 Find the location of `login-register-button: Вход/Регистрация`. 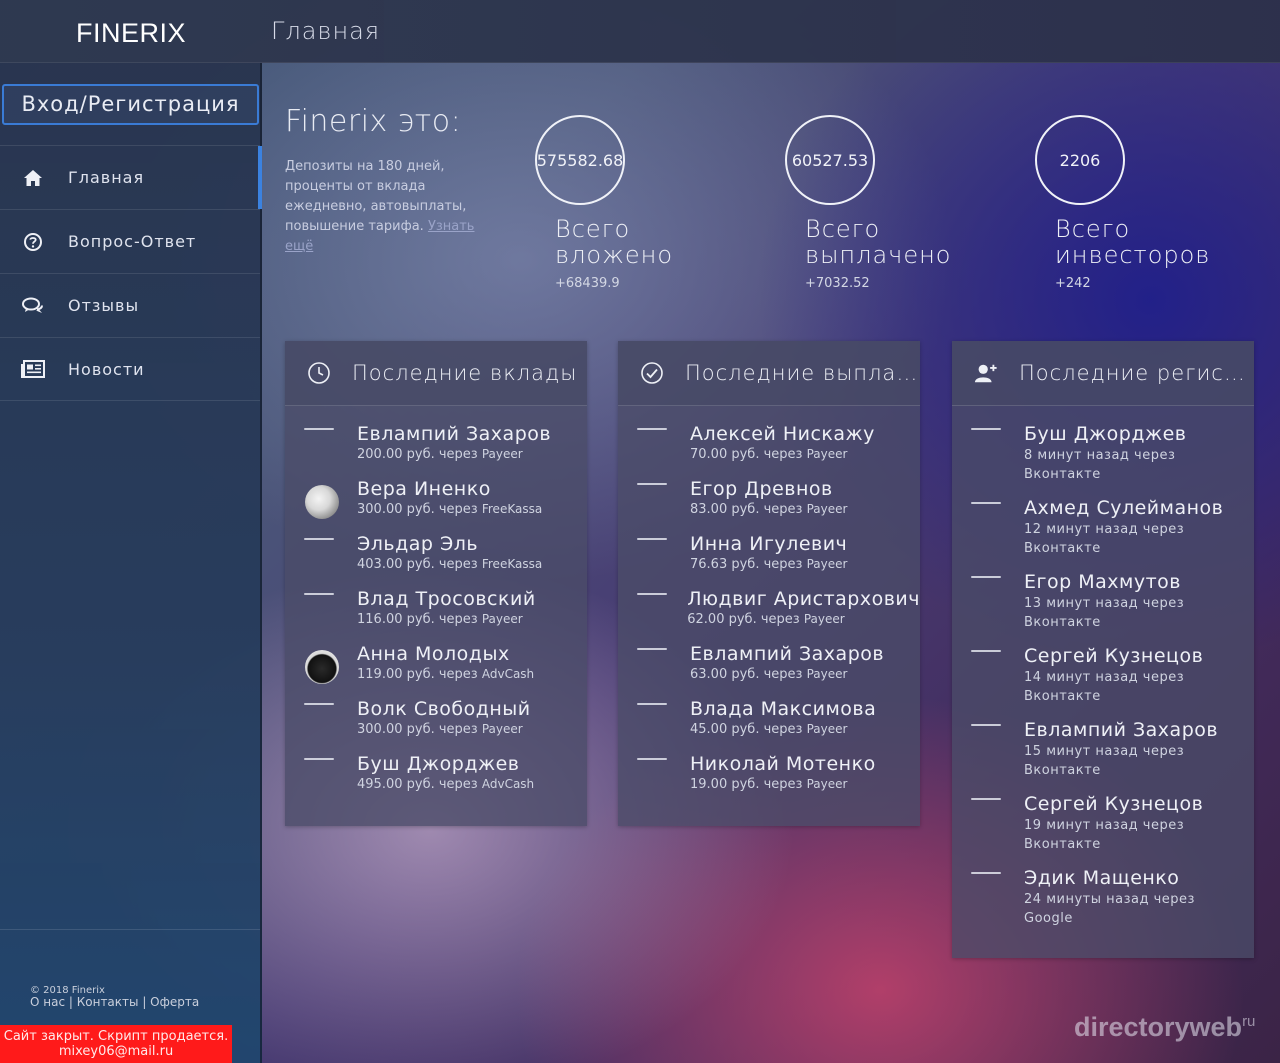

login-register-button: Вход/Регистрация is located at coordinates (130, 104).